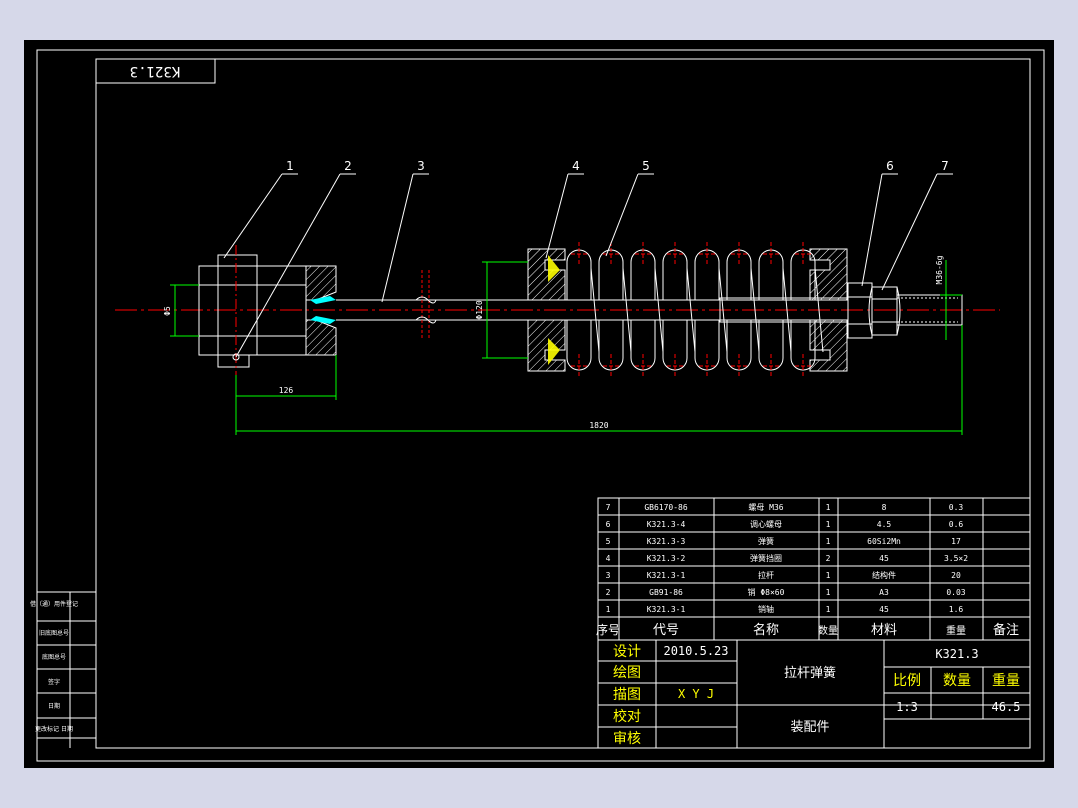 The height and width of the screenshot is (808, 1078). I want to click on parts-cell-r1-c1: K321.3-4, so click(666, 524).